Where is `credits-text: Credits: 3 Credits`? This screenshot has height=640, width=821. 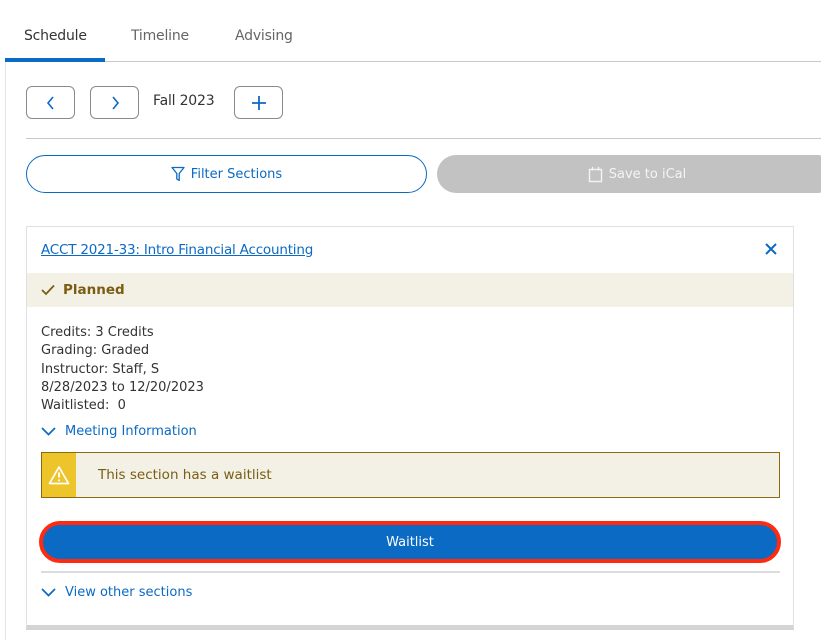
credits-text: Credits: 3 Credits is located at coordinates (97, 332).